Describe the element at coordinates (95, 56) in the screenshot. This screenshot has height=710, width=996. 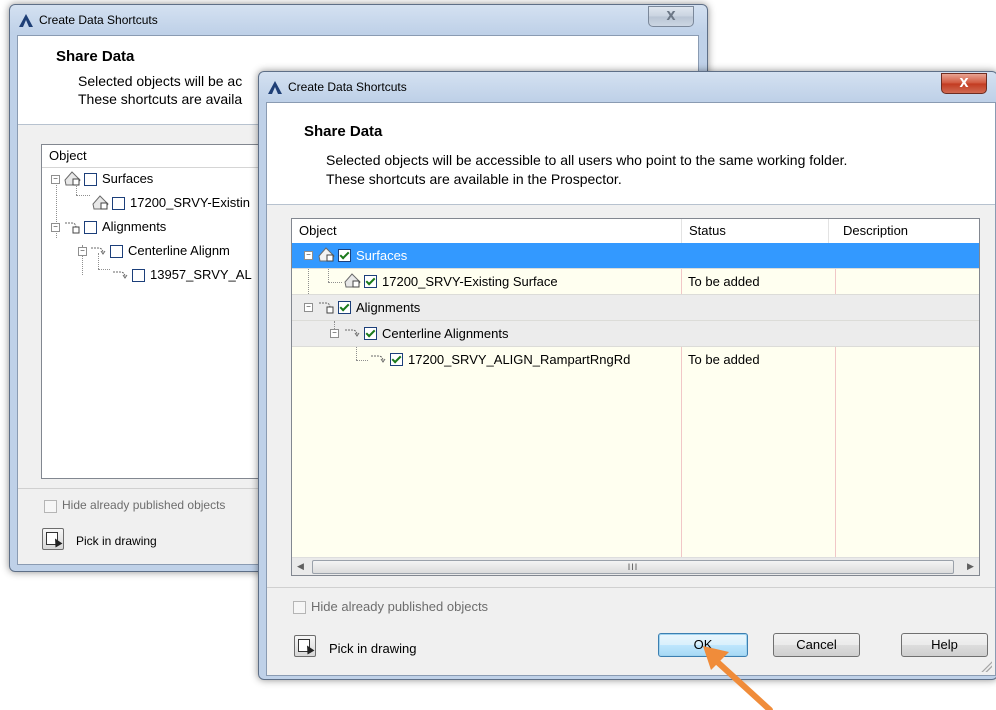
I see `background-share-data-heading: Share Data` at that location.